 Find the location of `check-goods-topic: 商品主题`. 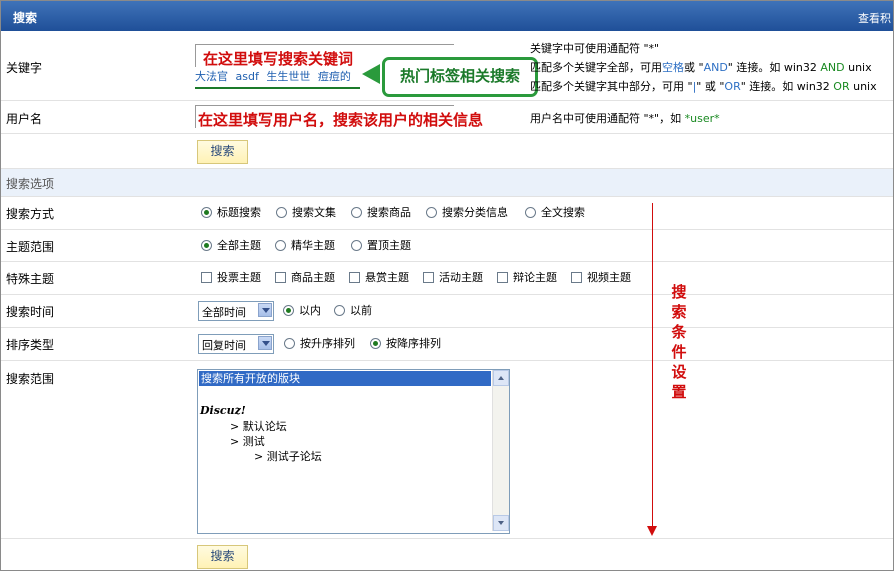

check-goods-topic: 商品主题 is located at coordinates (305, 277).